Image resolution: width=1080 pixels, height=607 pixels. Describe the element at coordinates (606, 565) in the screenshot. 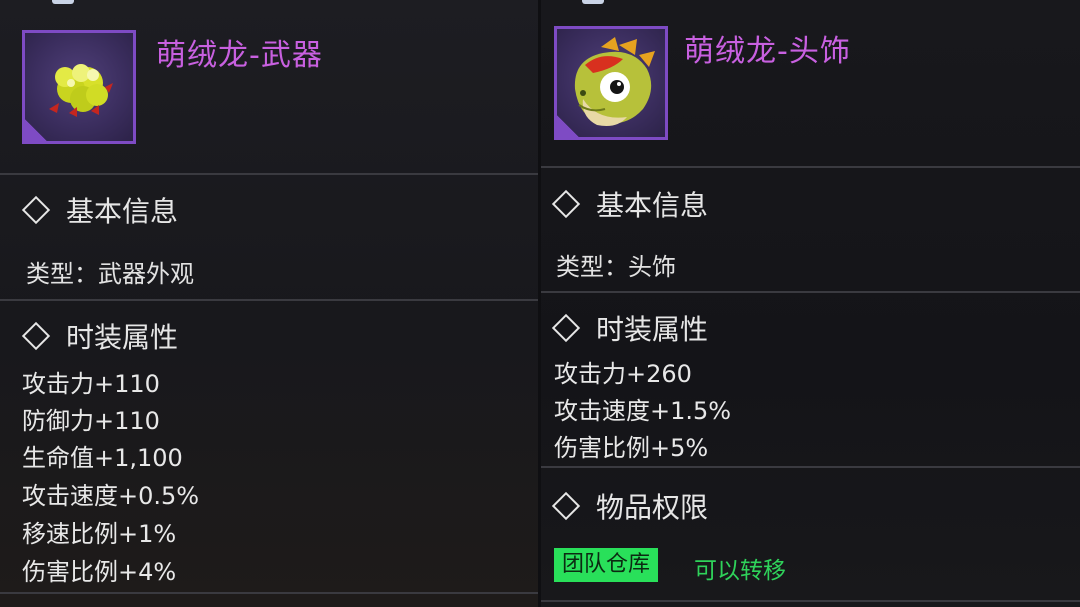

I see `team-warehouse-badge: 团队仓库` at that location.